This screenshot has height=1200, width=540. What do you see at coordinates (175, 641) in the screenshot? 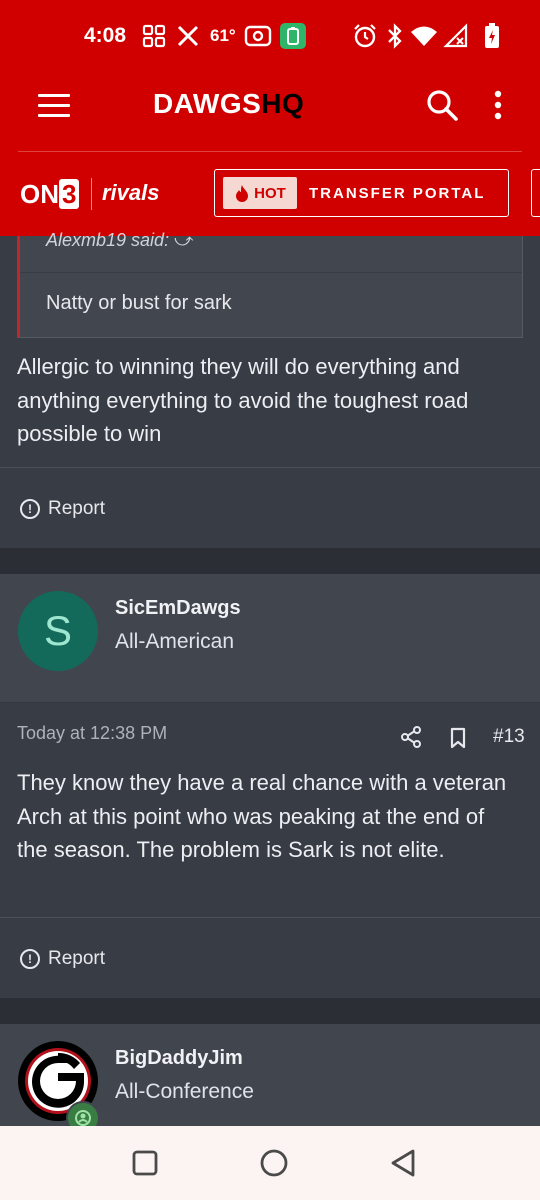
I see `user-rank: All-American` at bounding box center [175, 641].